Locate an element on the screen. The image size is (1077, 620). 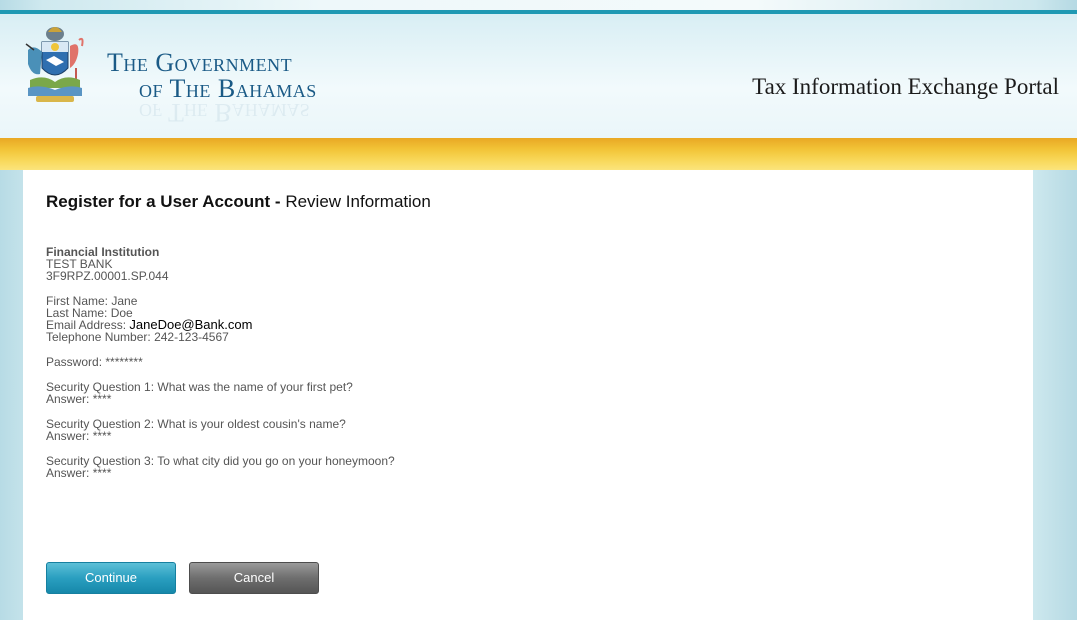
security-answer-1-label: Answer: is located at coordinates (68, 399).